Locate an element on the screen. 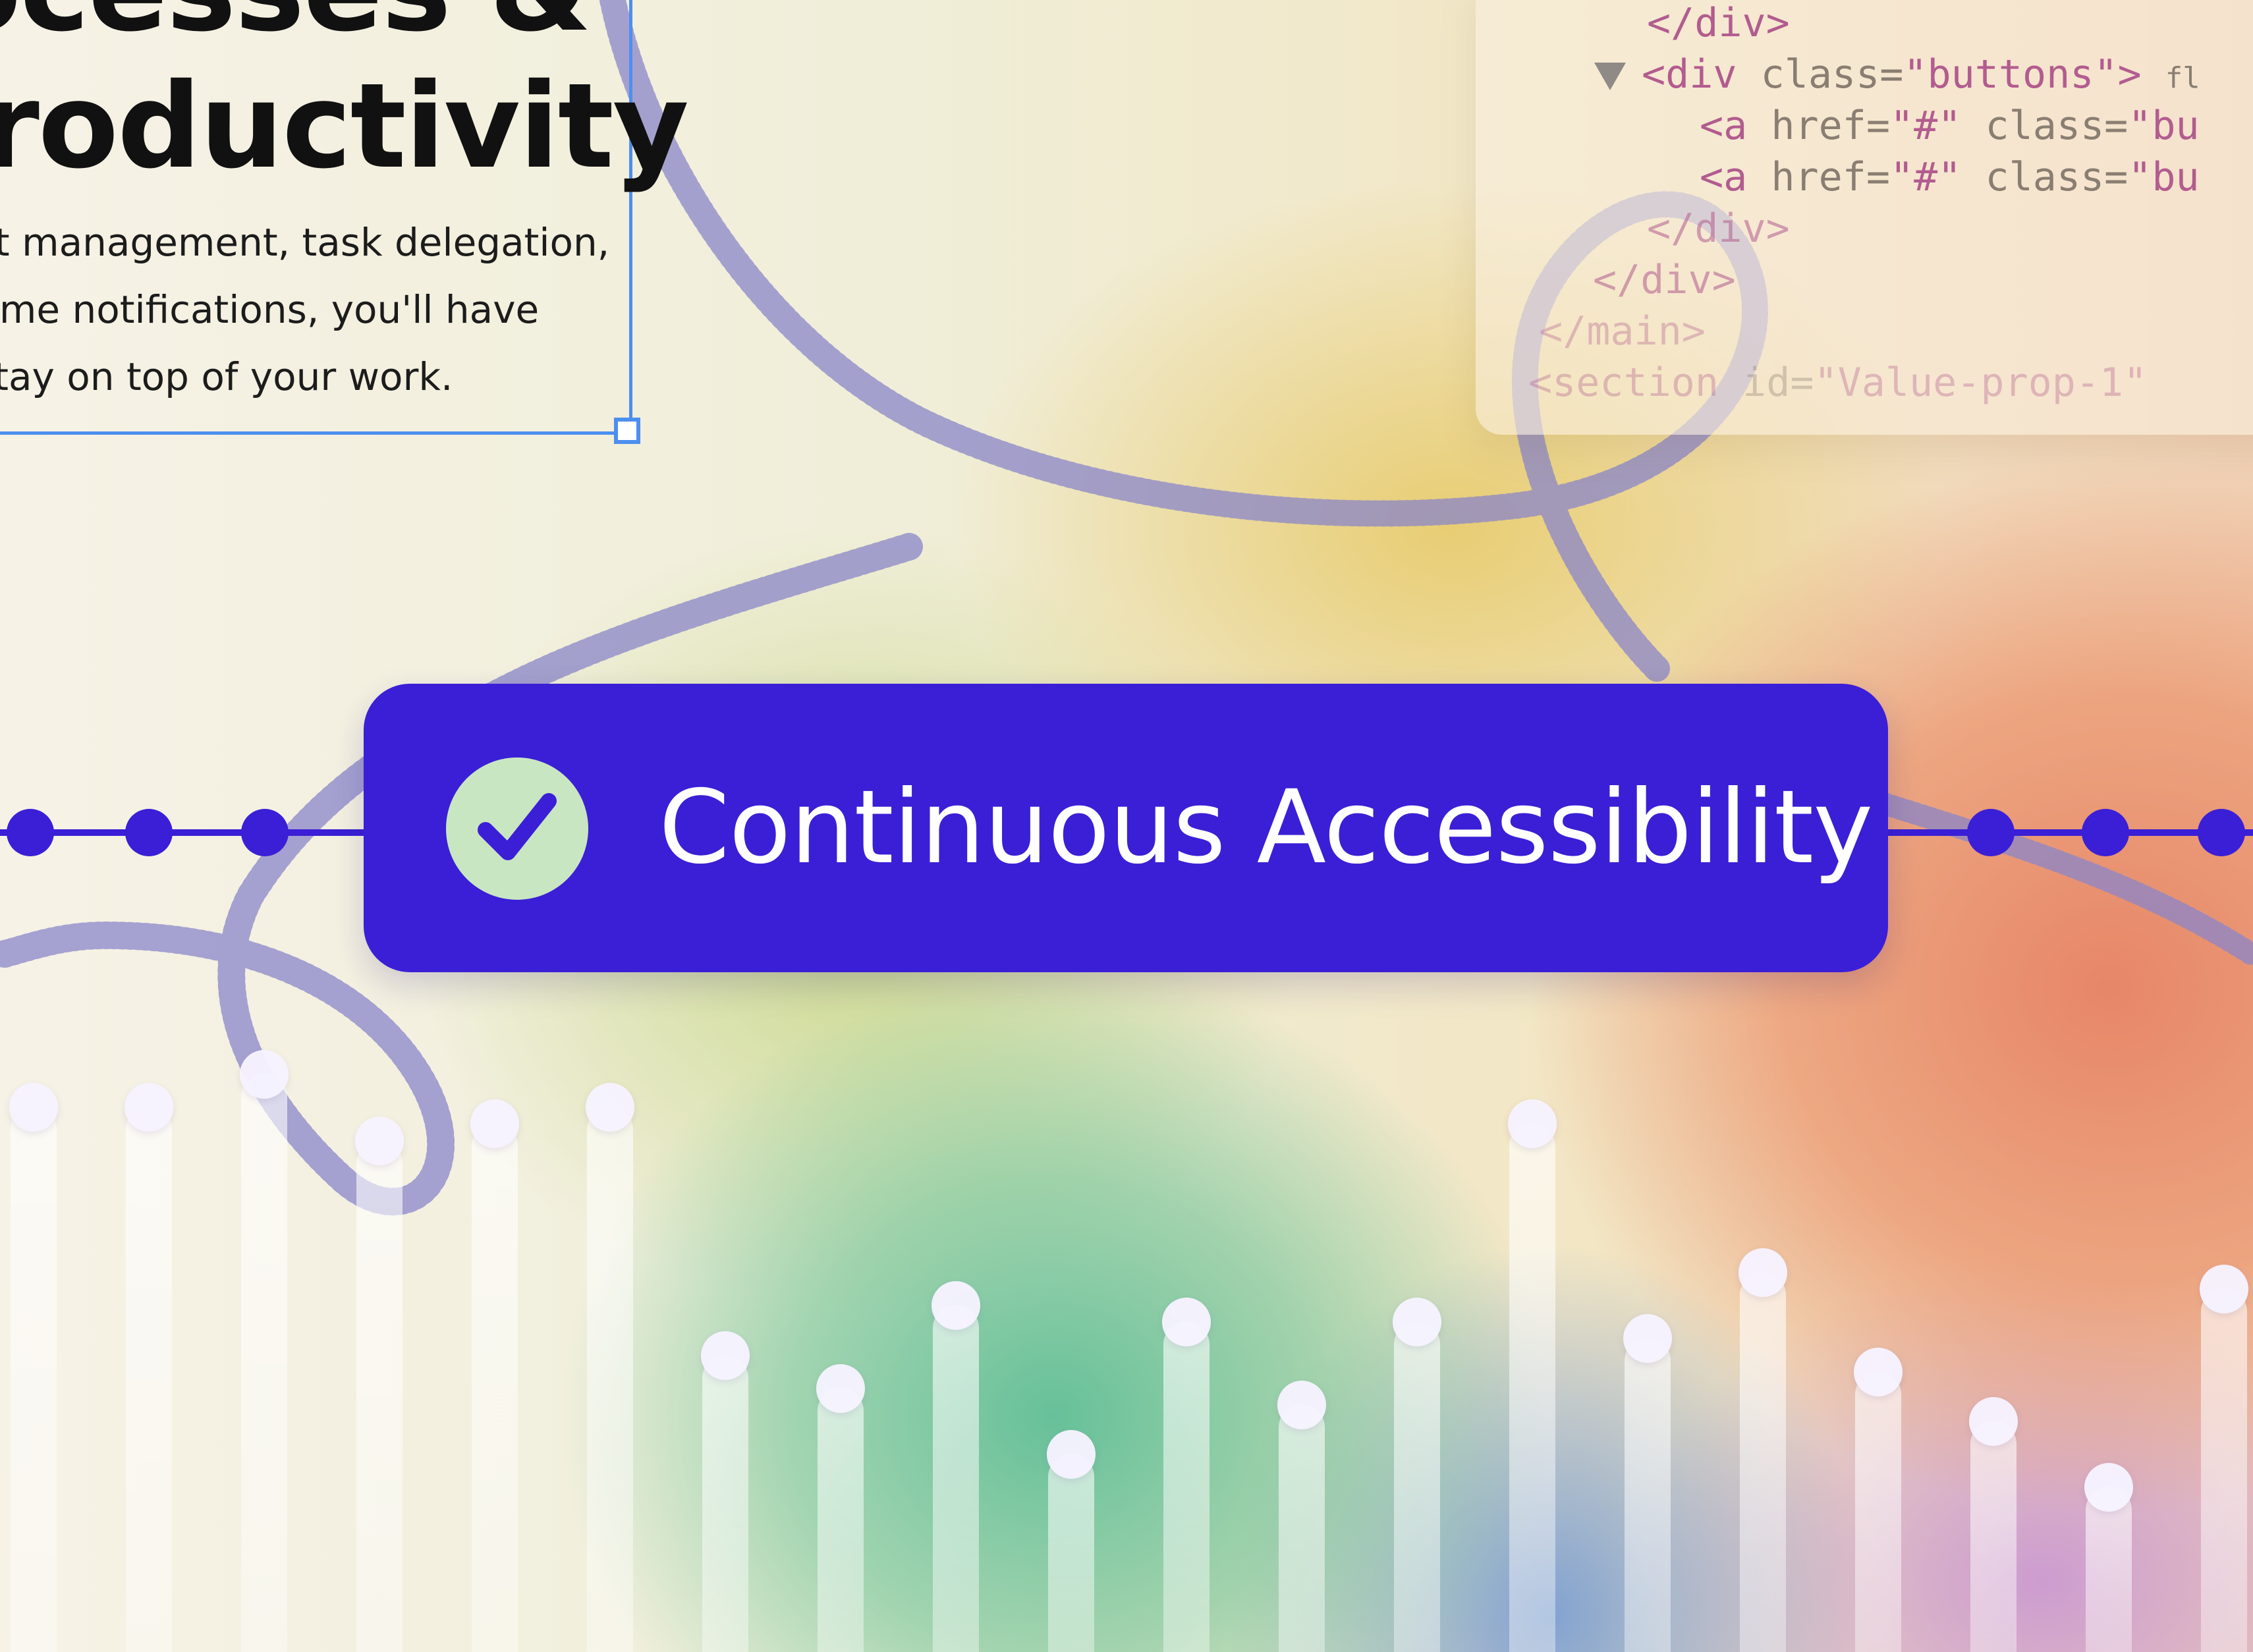  headline-line-1: ocesses & is located at coordinates (296, 28).